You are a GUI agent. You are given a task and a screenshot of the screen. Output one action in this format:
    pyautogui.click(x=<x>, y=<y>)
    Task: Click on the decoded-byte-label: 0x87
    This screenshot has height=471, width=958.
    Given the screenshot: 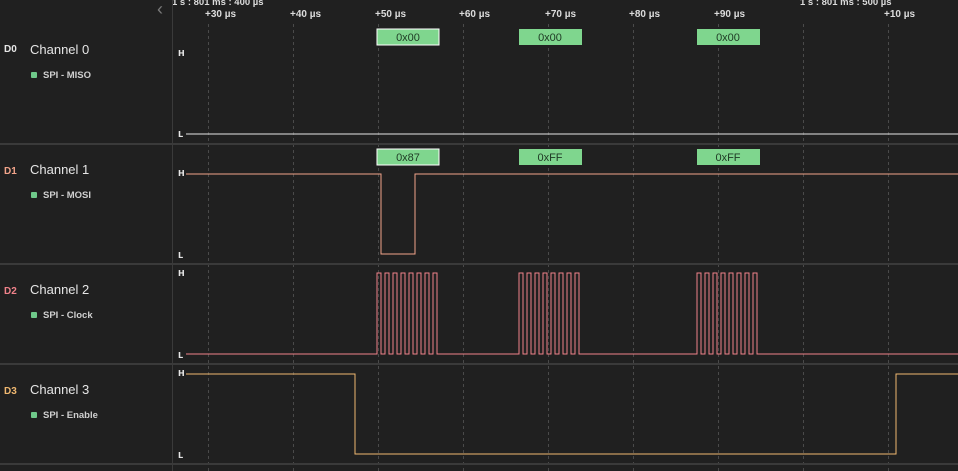 What is the action you would take?
    pyautogui.click(x=408, y=158)
    